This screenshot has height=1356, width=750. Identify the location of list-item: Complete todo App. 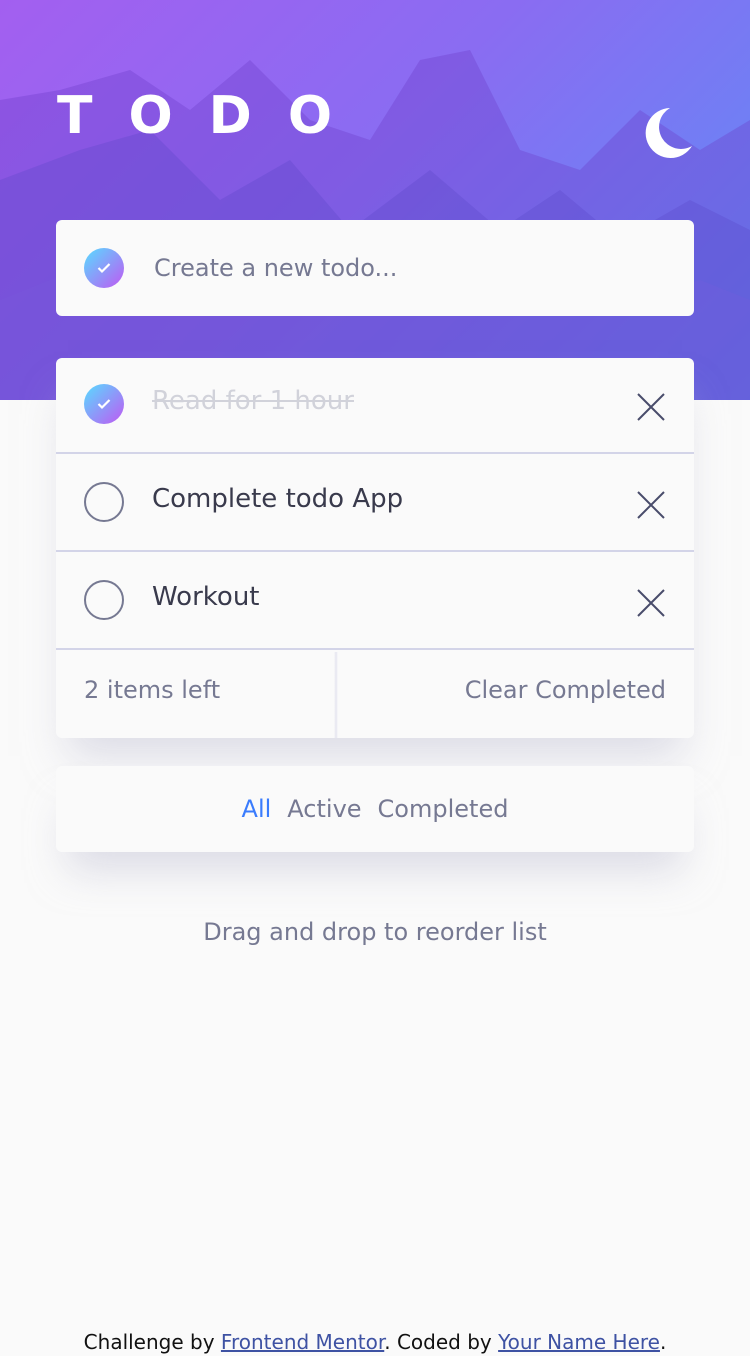
(375, 504).